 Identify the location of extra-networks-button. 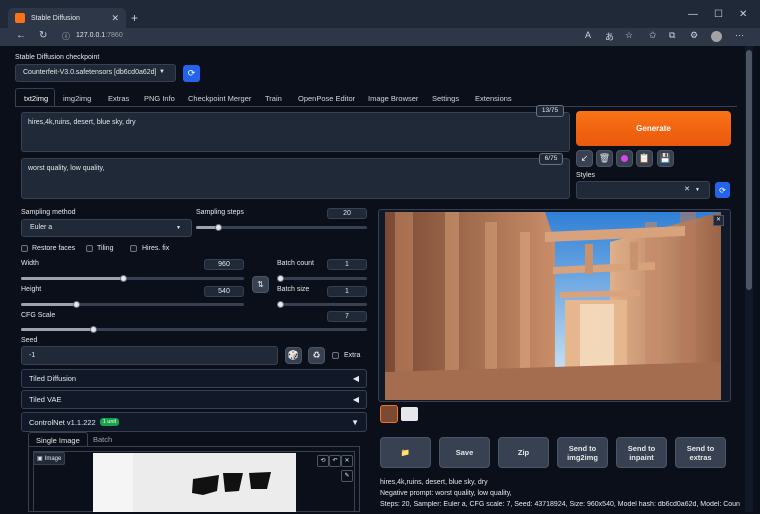
(624, 158).